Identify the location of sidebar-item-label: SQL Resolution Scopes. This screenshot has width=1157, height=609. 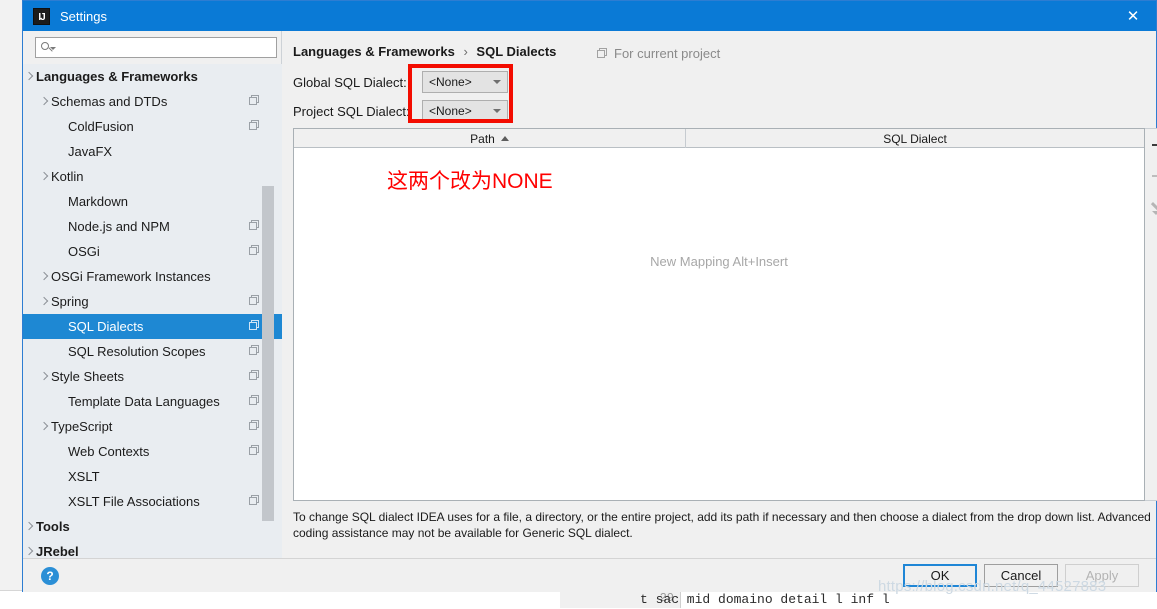
(137, 351).